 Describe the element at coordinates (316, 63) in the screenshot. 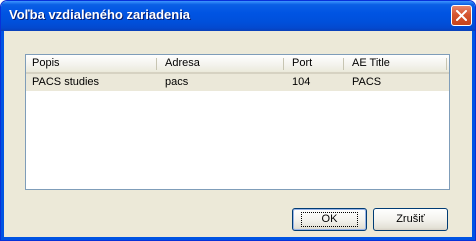

I see `column-header-port: Port` at that location.